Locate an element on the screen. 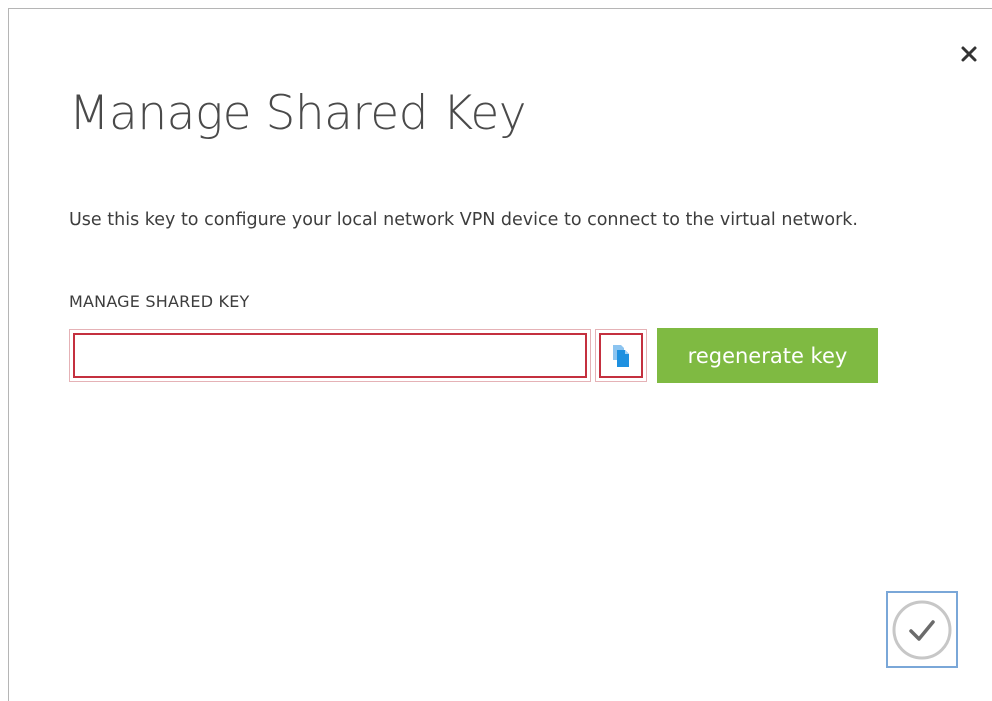 The image size is (992, 701). close-button is located at coordinates (969, 54).